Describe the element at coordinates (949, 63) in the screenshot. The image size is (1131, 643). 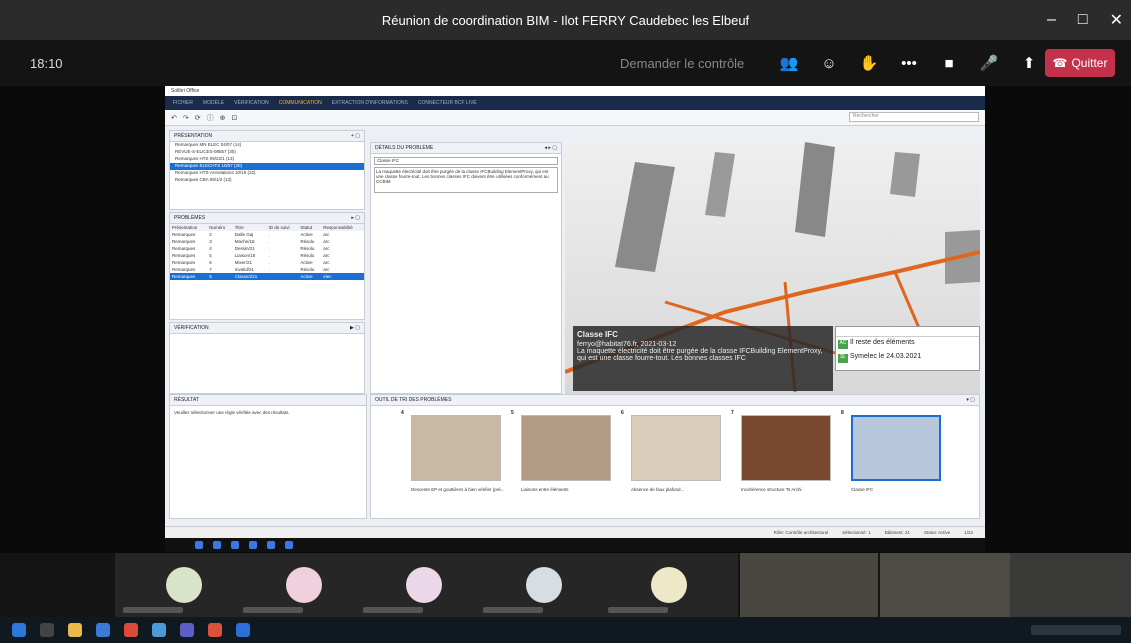
I see `camera-icon: ■` at that location.